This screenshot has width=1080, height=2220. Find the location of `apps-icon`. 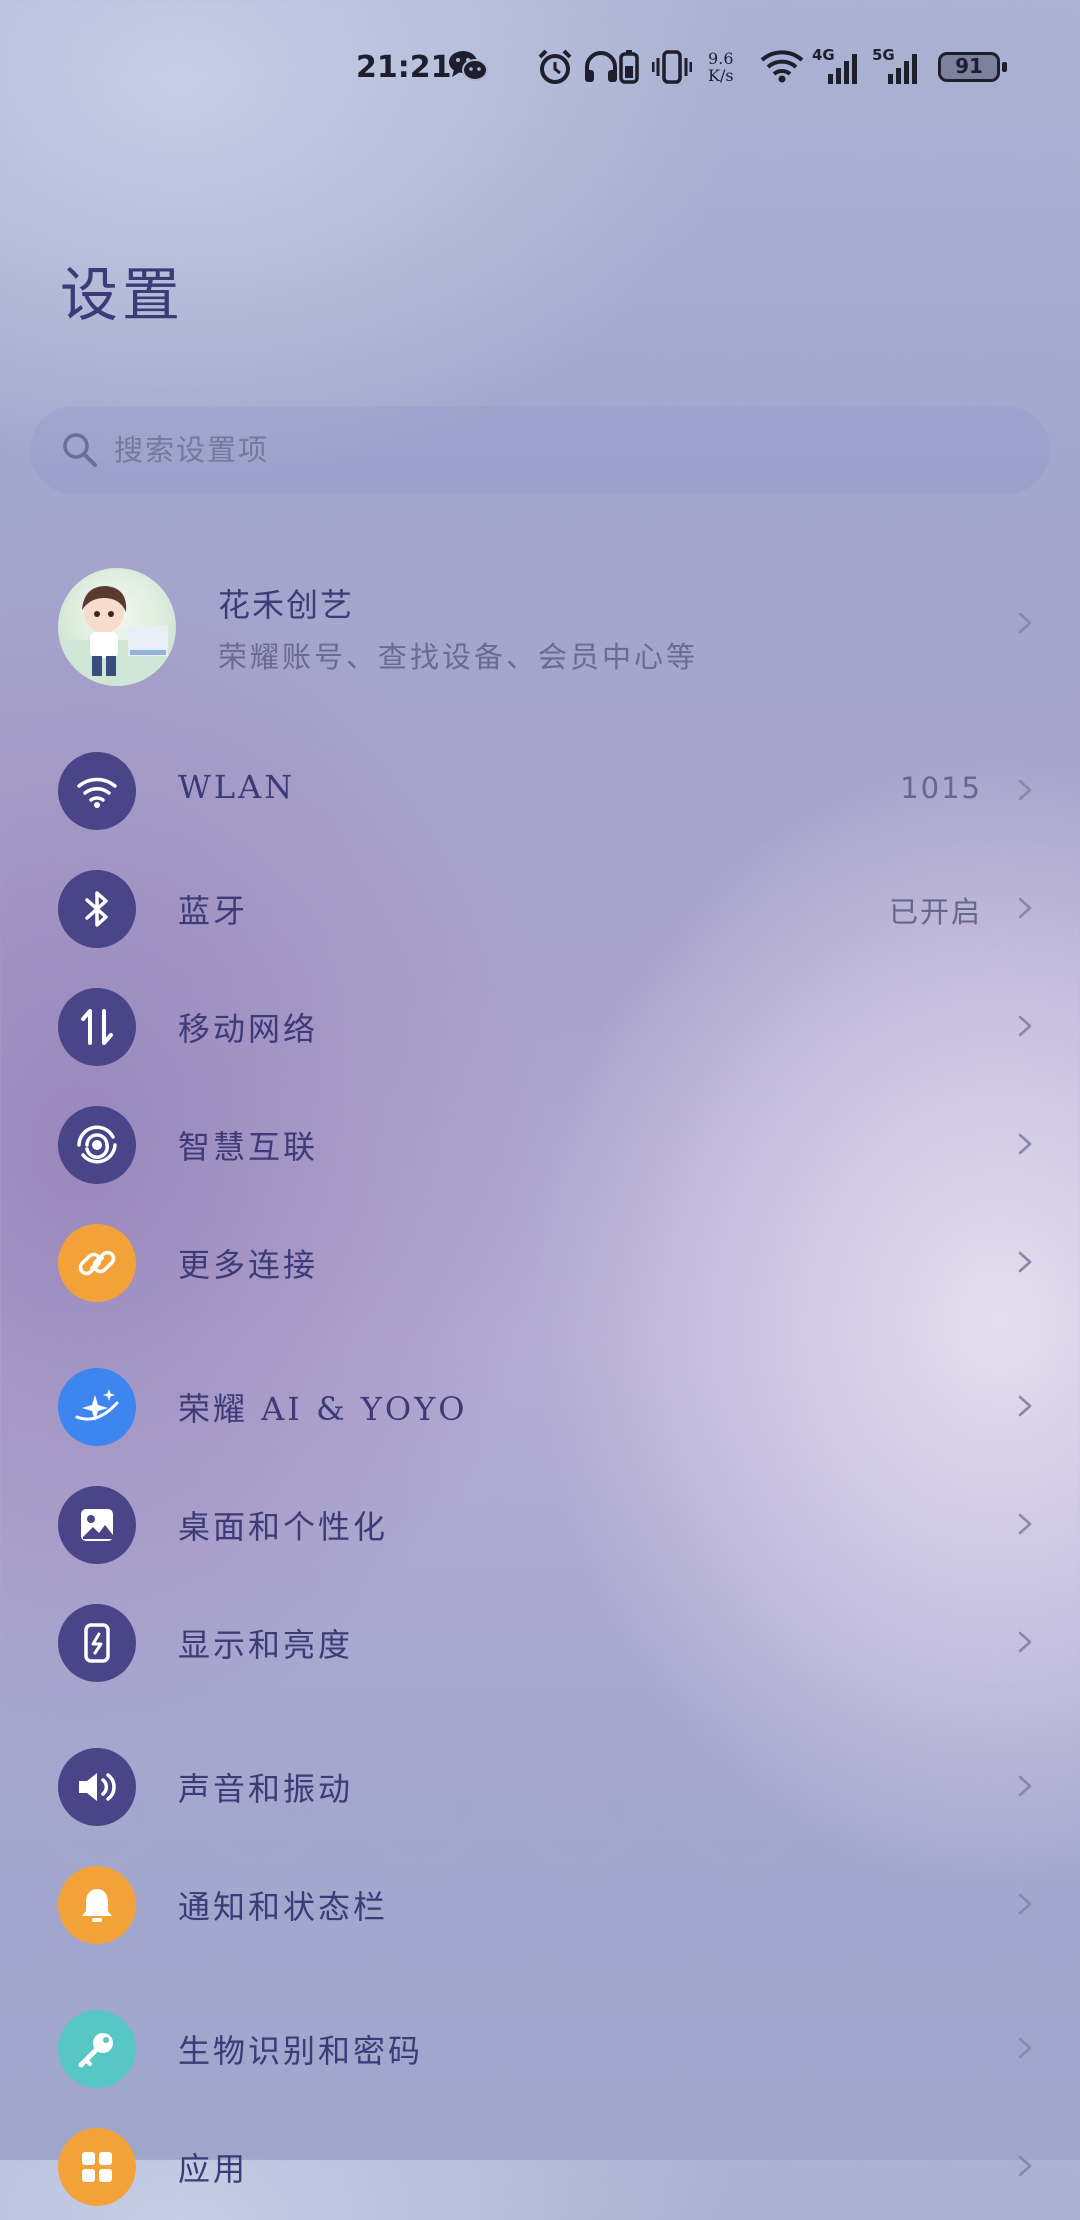

apps-icon is located at coordinates (97, 2167).